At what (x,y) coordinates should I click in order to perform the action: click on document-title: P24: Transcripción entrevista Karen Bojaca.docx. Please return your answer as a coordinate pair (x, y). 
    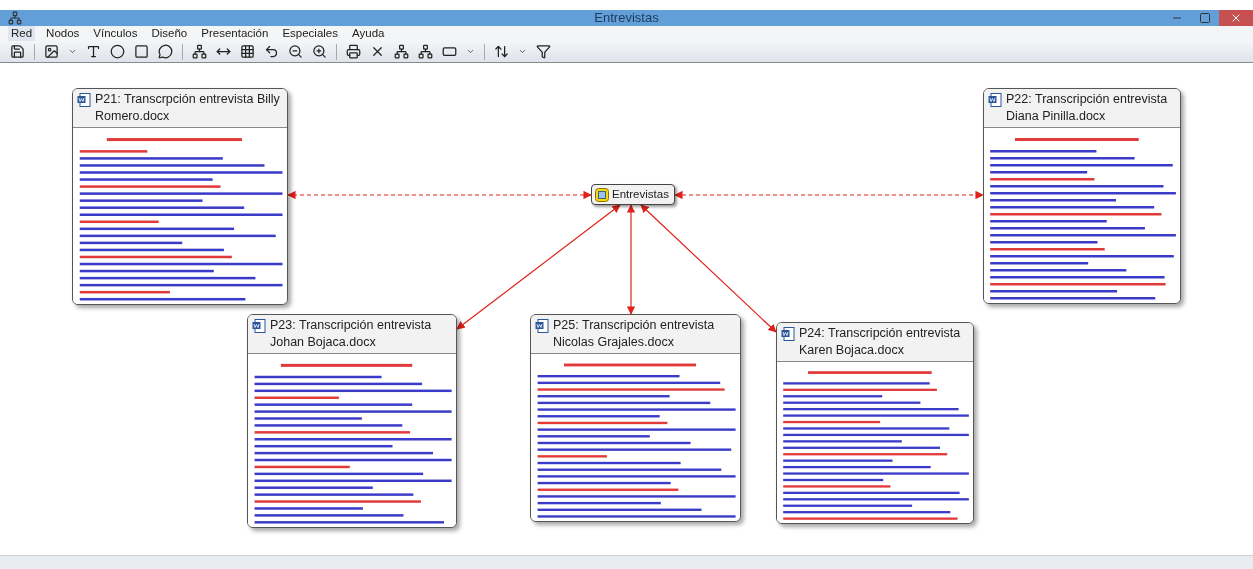
    Looking at the image, I should click on (880, 342).